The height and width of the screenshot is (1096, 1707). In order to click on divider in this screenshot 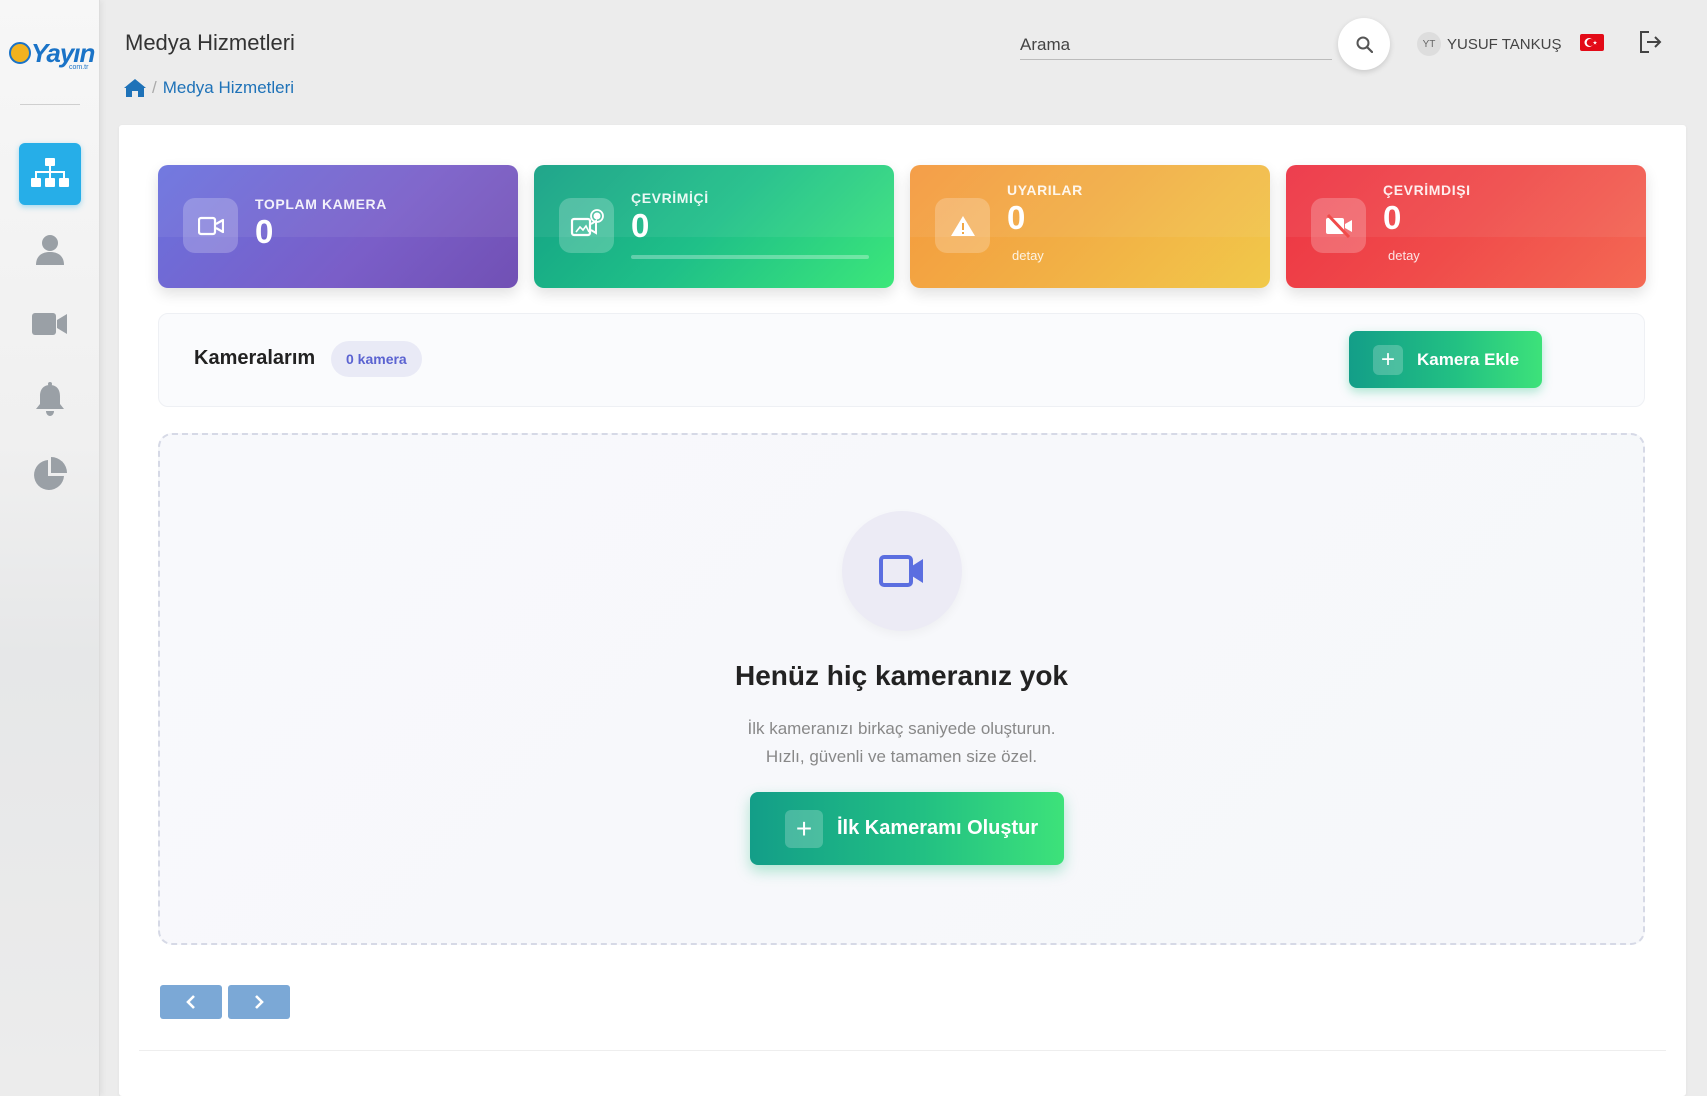, I will do `click(902, 1050)`.